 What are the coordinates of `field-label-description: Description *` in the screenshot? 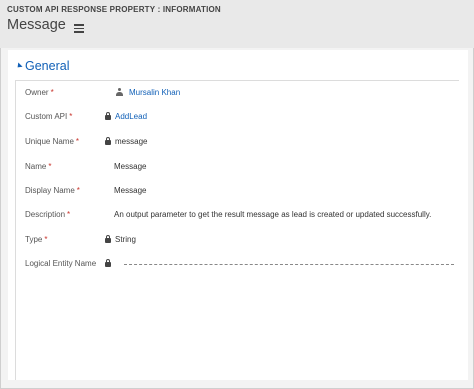 It's located at (48, 214).